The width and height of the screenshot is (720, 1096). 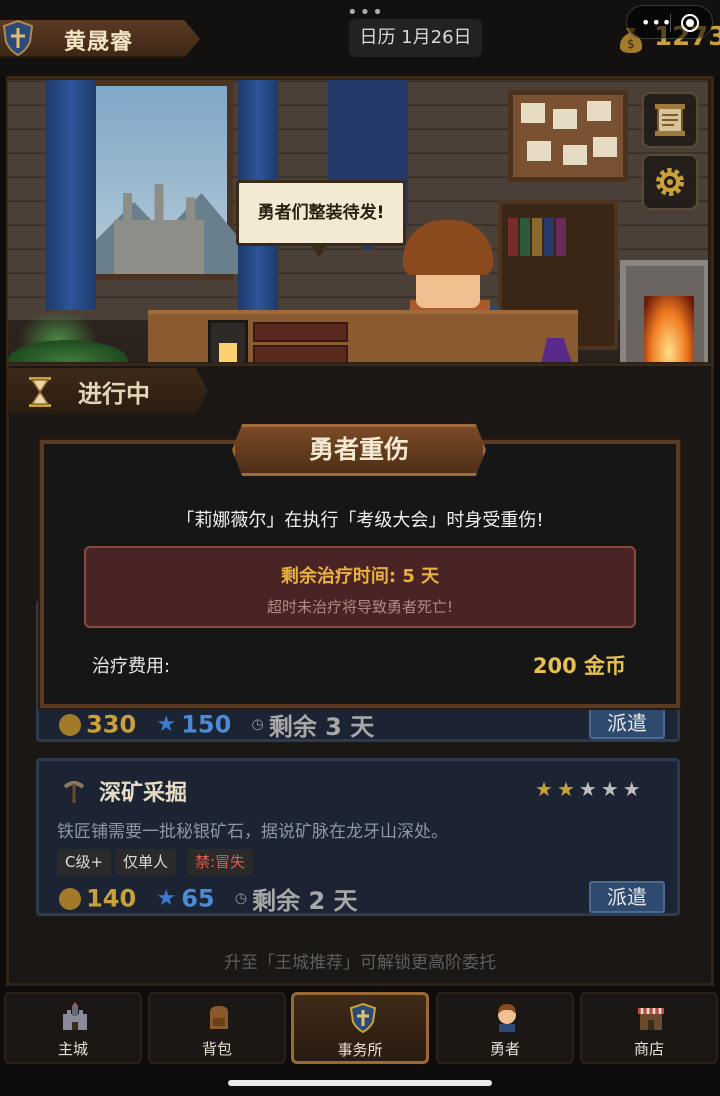 What do you see at coordinates (507, 1018) in the screenshot?
I see `hero-icon` at bounding box center [507, 1018].